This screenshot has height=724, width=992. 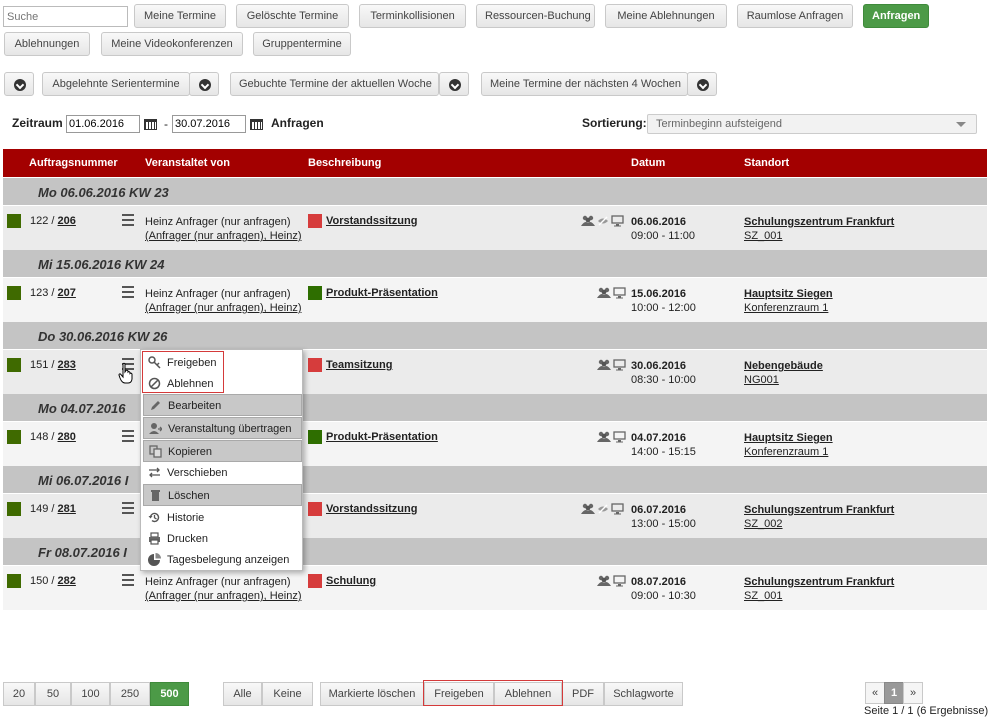 I want to click on reject-button: Ablehnen, so click(x=528, y=694).